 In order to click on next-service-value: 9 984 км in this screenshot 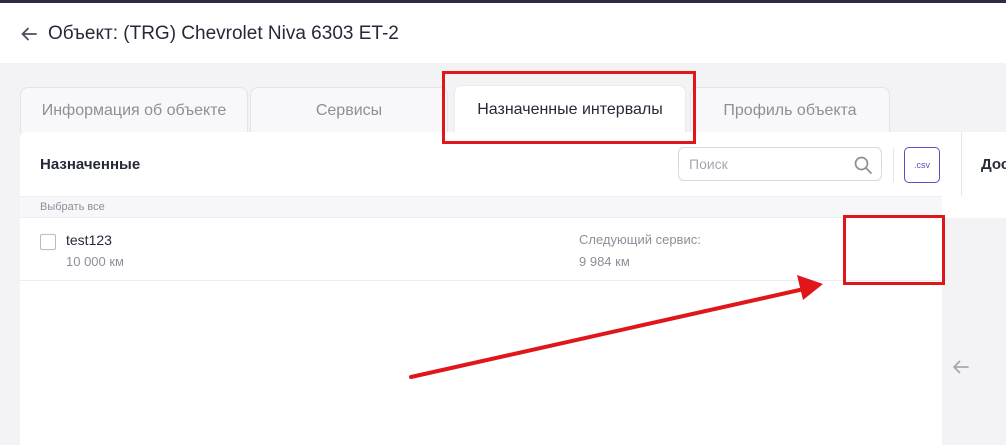, I will do `click(604, 261)`.